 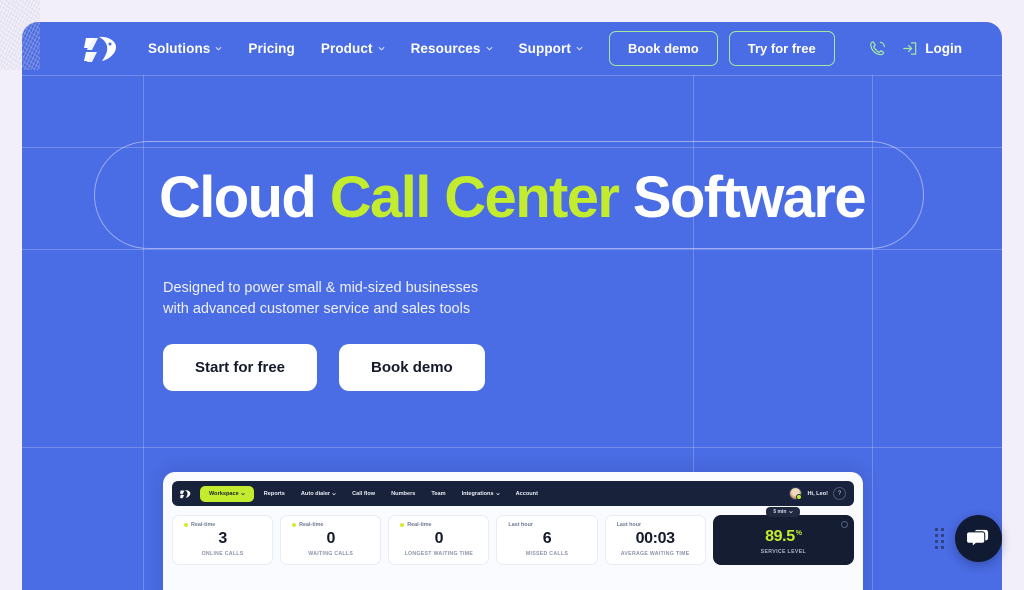 I want to click on dashboard-nav-team: Team, so click(x=438, y=494).